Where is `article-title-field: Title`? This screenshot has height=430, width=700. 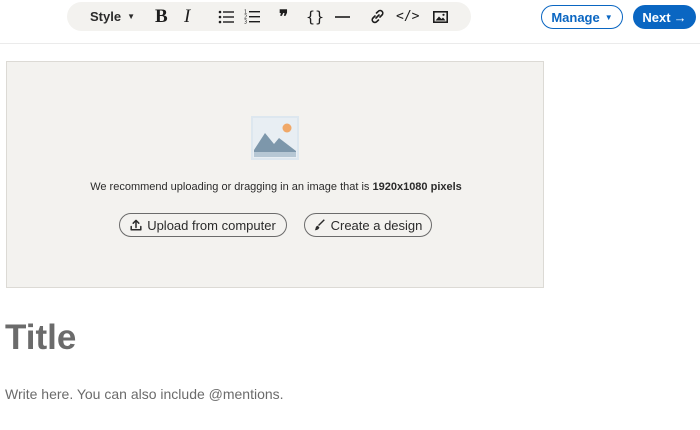
article-title-field: Title is located at coordinates (40, 338).